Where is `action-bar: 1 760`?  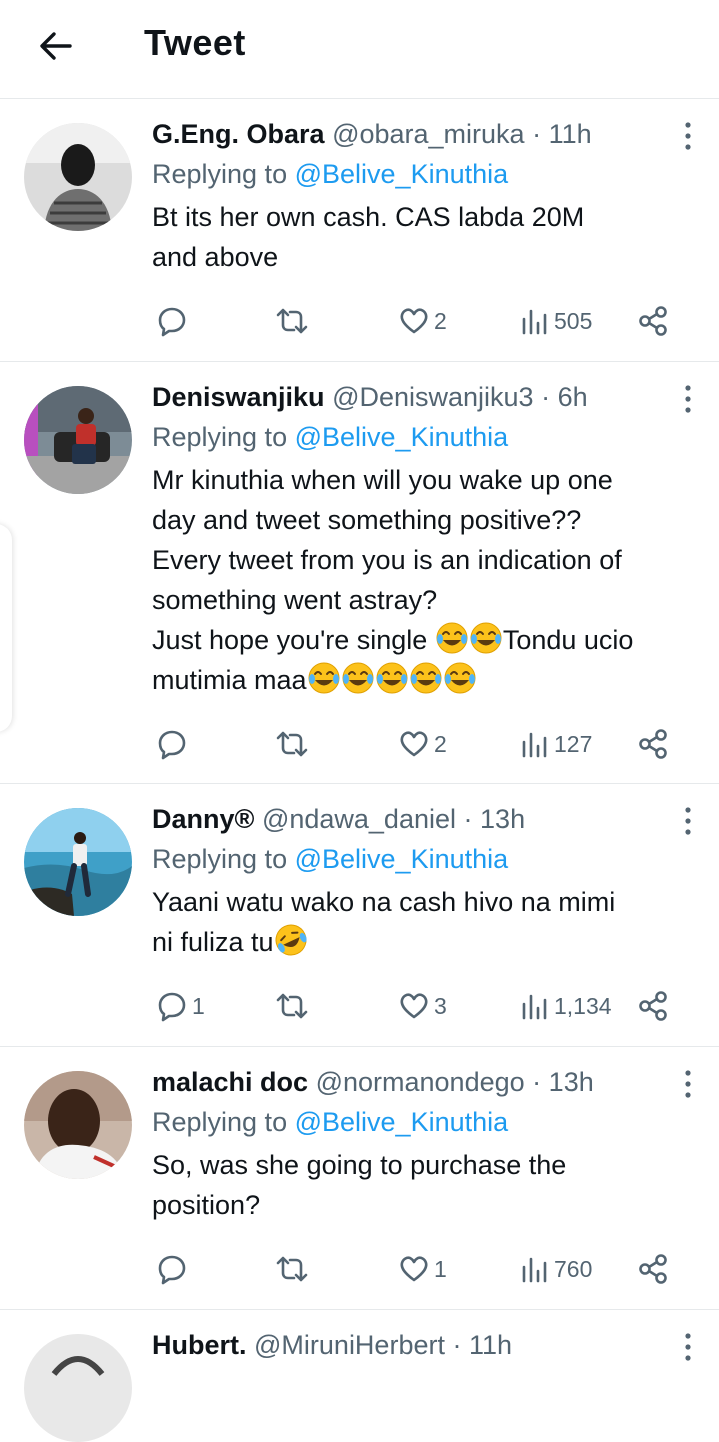
action-bar: 1 760 is located at coordinates (415, 1269).